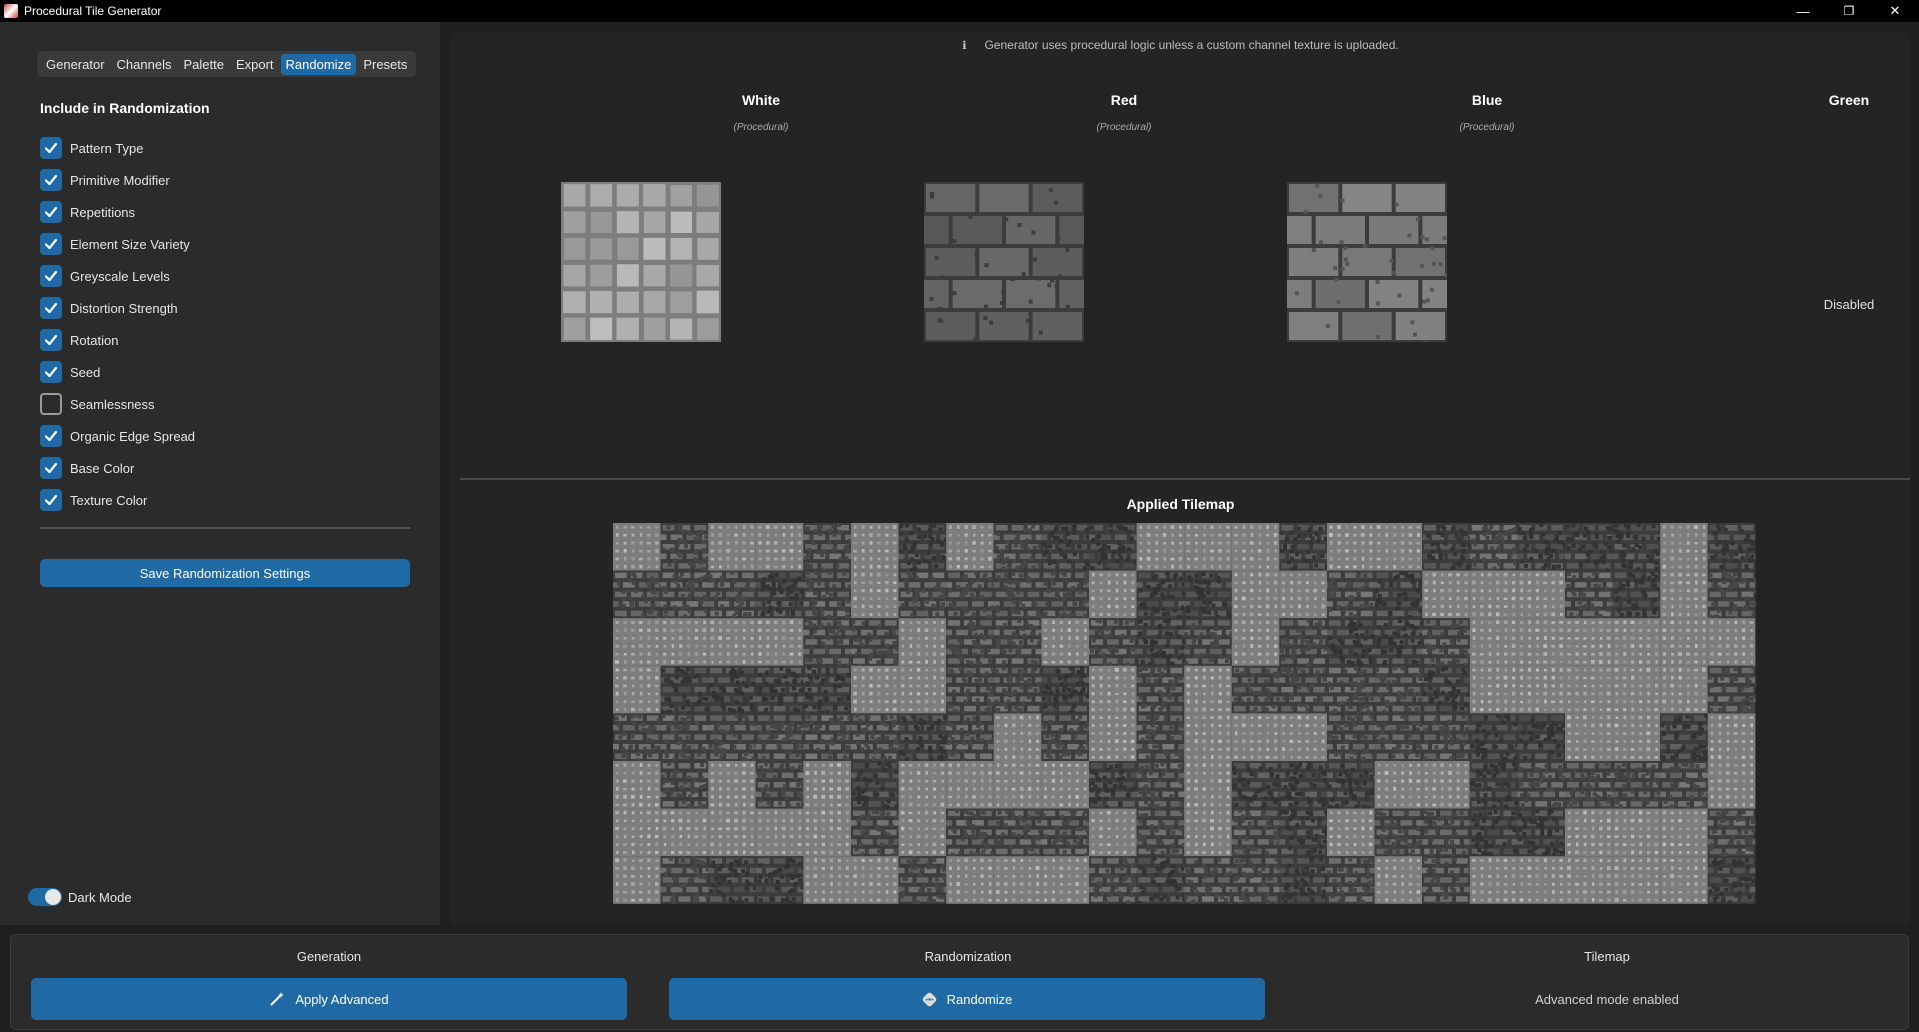 The image size is (1919, 1032). I want to click on apply-advanced-button: Apply Advanced, so click(329, 999).